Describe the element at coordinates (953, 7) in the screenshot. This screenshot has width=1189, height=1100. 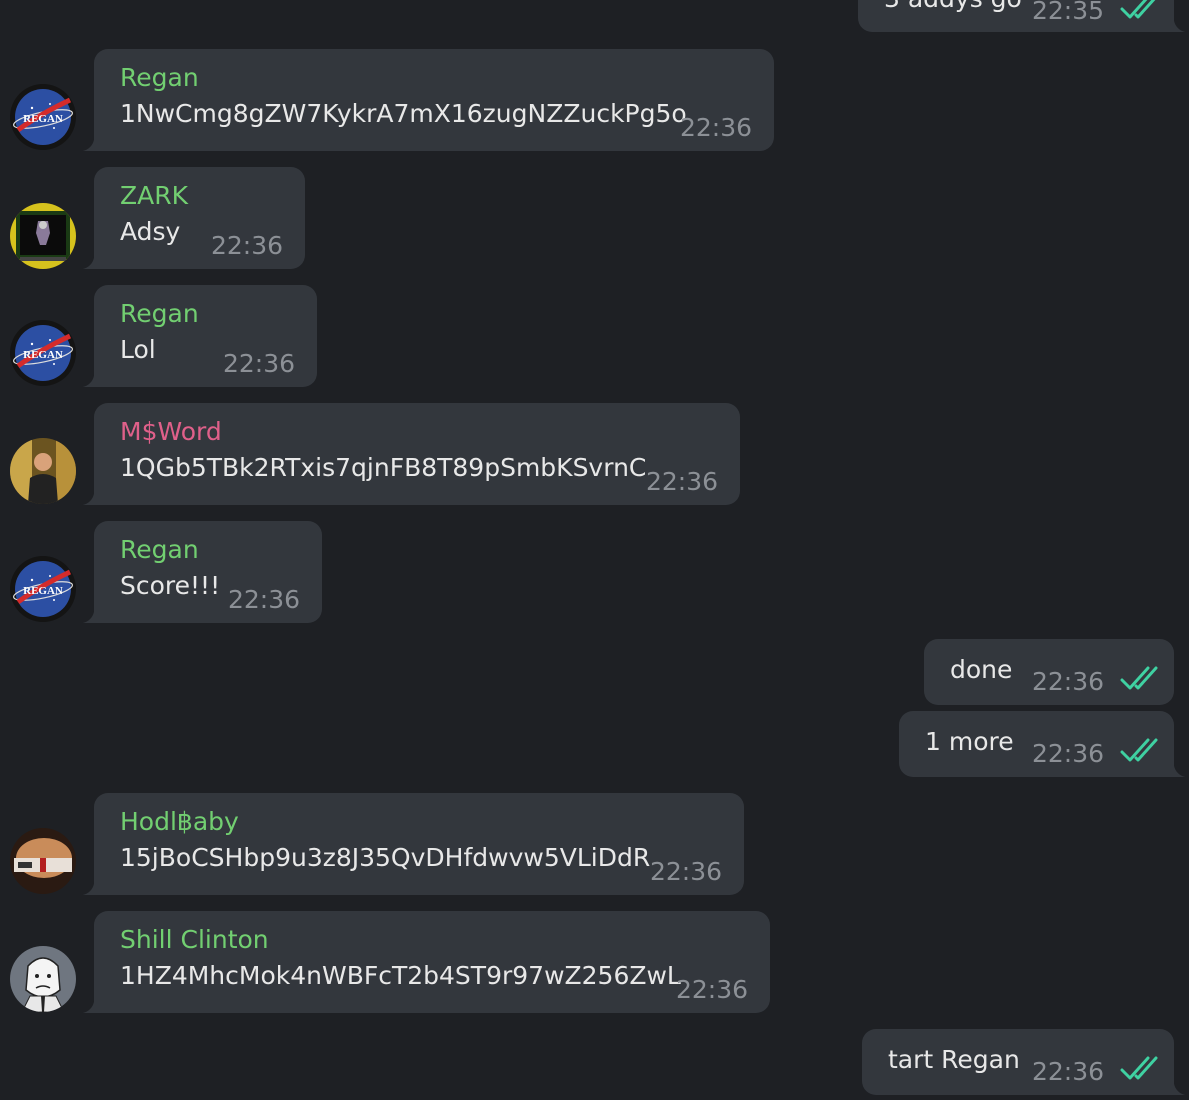
I see `message-text: 3 addys go` at that location.